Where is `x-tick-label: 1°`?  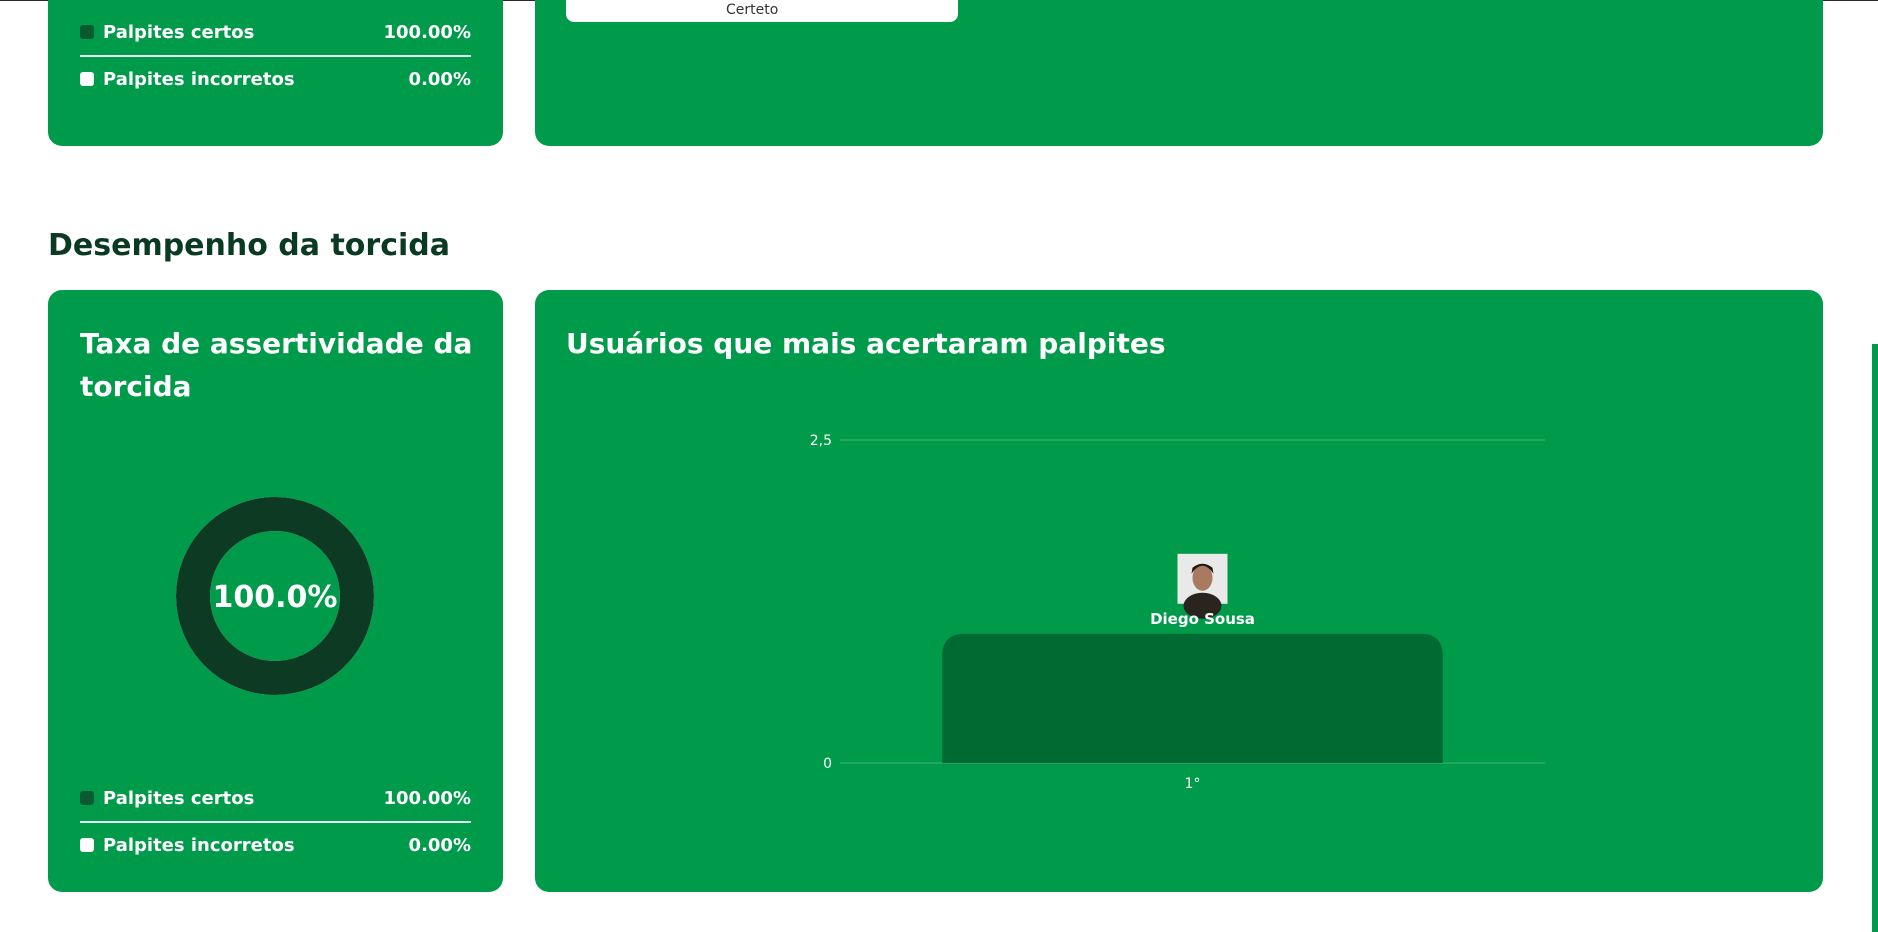 x-tick-label: 1° is located at coordinates (1193, 784).